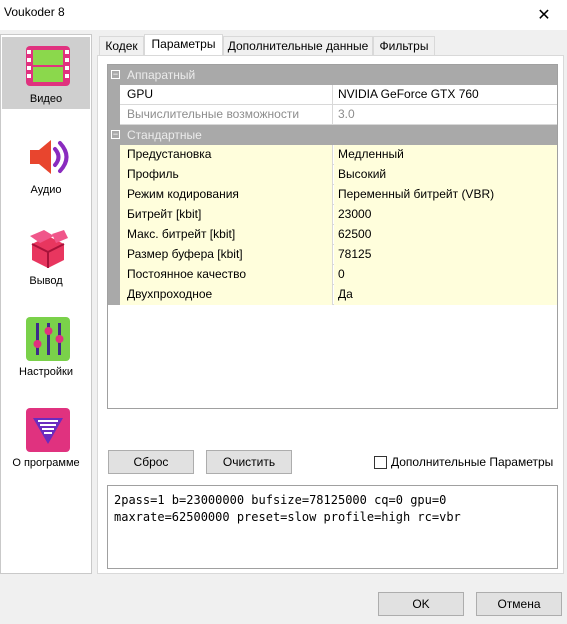 The image size is (567, 624). What do you see at coordinates (283, 15) in the screenshot?
I see `title-bar: Voukoder 8 ✕` at bounding box center [283, 15].